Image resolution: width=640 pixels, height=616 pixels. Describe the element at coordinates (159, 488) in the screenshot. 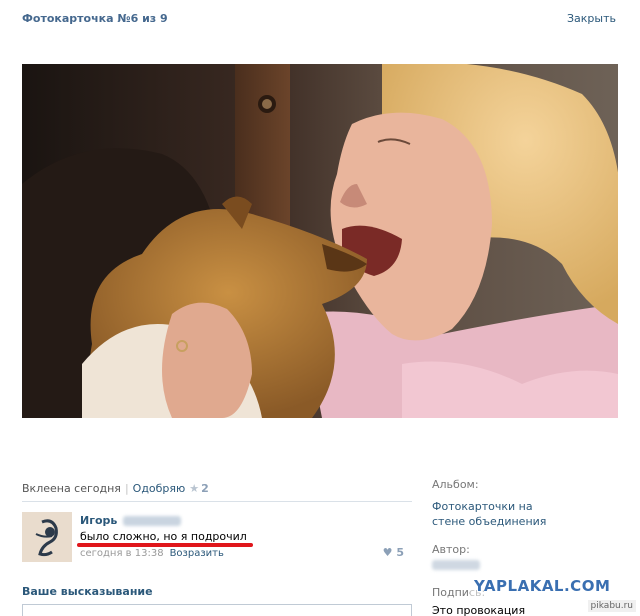

I see `approve-link: Одобряю` at that location.